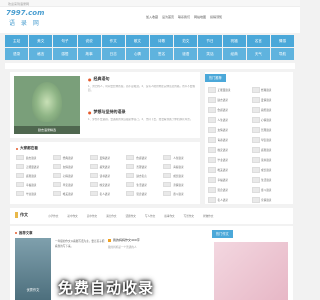  Describe the element at coordinates (258, 54) in the screenshot. I see `nav-item: 天气` at that location.